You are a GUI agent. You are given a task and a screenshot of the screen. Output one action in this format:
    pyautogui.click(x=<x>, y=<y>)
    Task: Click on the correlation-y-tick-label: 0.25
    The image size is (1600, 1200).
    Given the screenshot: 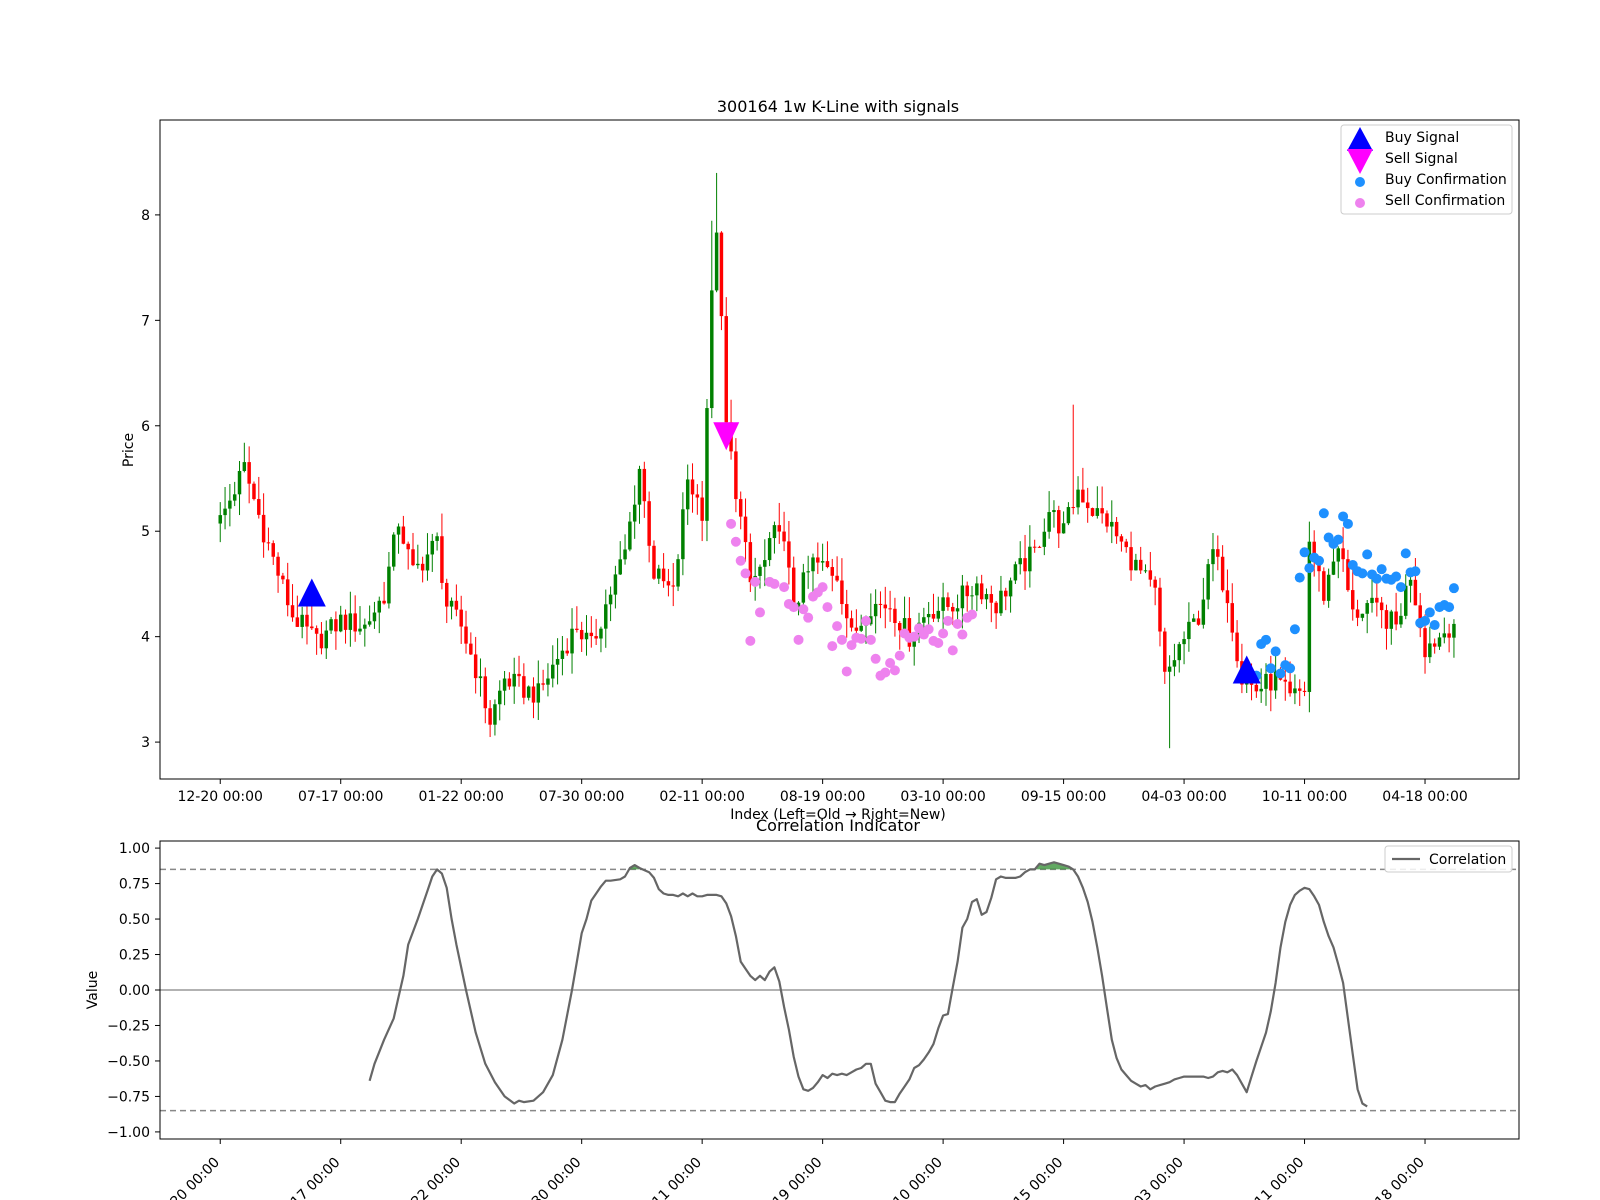 What is the action you would take?
    pyautogui.click(x=134, y=956)
    